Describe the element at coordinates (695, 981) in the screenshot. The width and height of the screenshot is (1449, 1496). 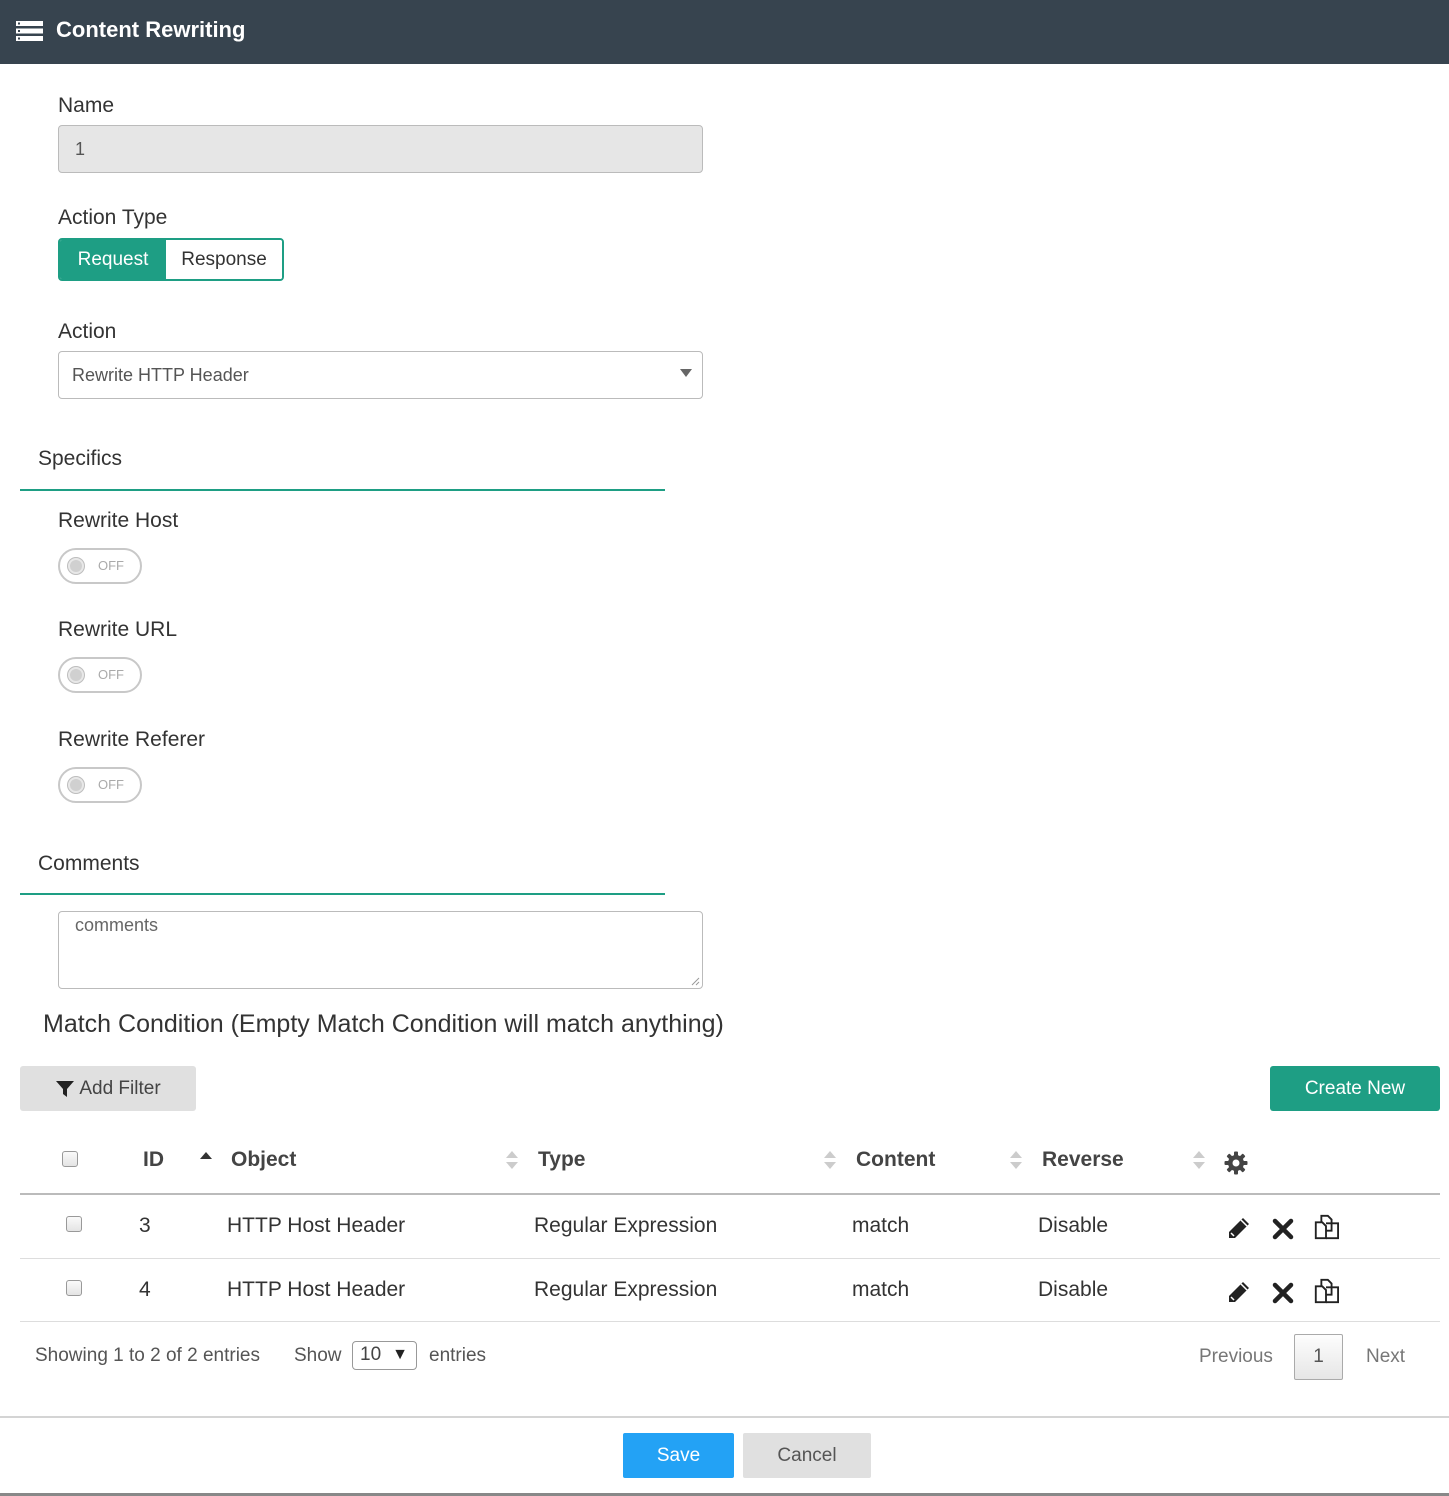
I see `resize-grip-icon` at that location.